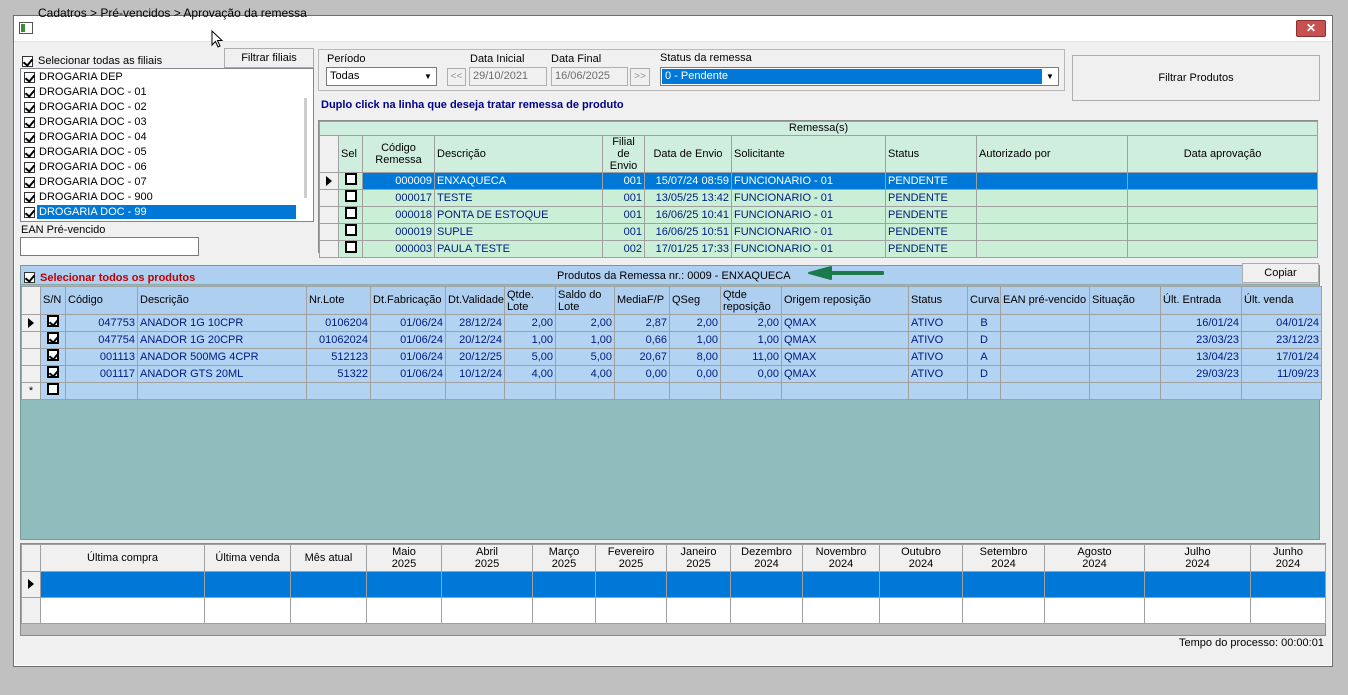 Image resolution: width=1348 pixels, height=695 pixels. Describe the element at coordinates (160, 212) in the screenshot. I see `branch-item-selected: DROGARIA DOC - 99` at that location.